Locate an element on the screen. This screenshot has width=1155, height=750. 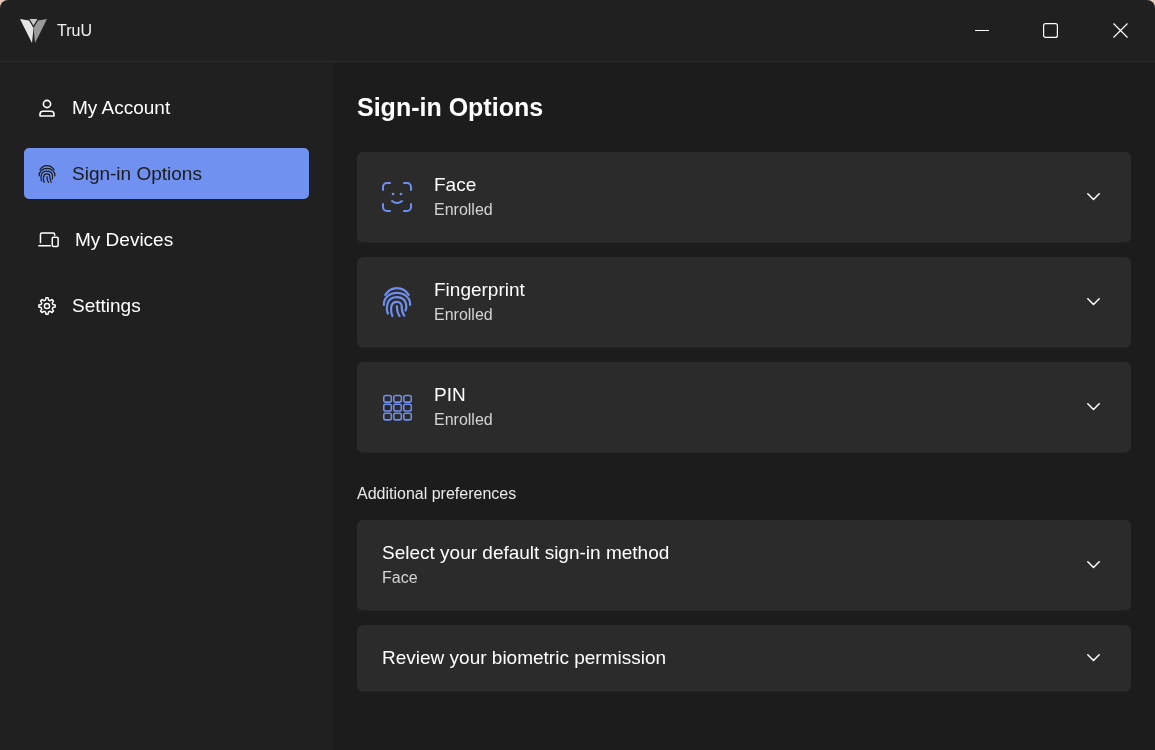
keypad-icon is located at coordinates (397, 407).